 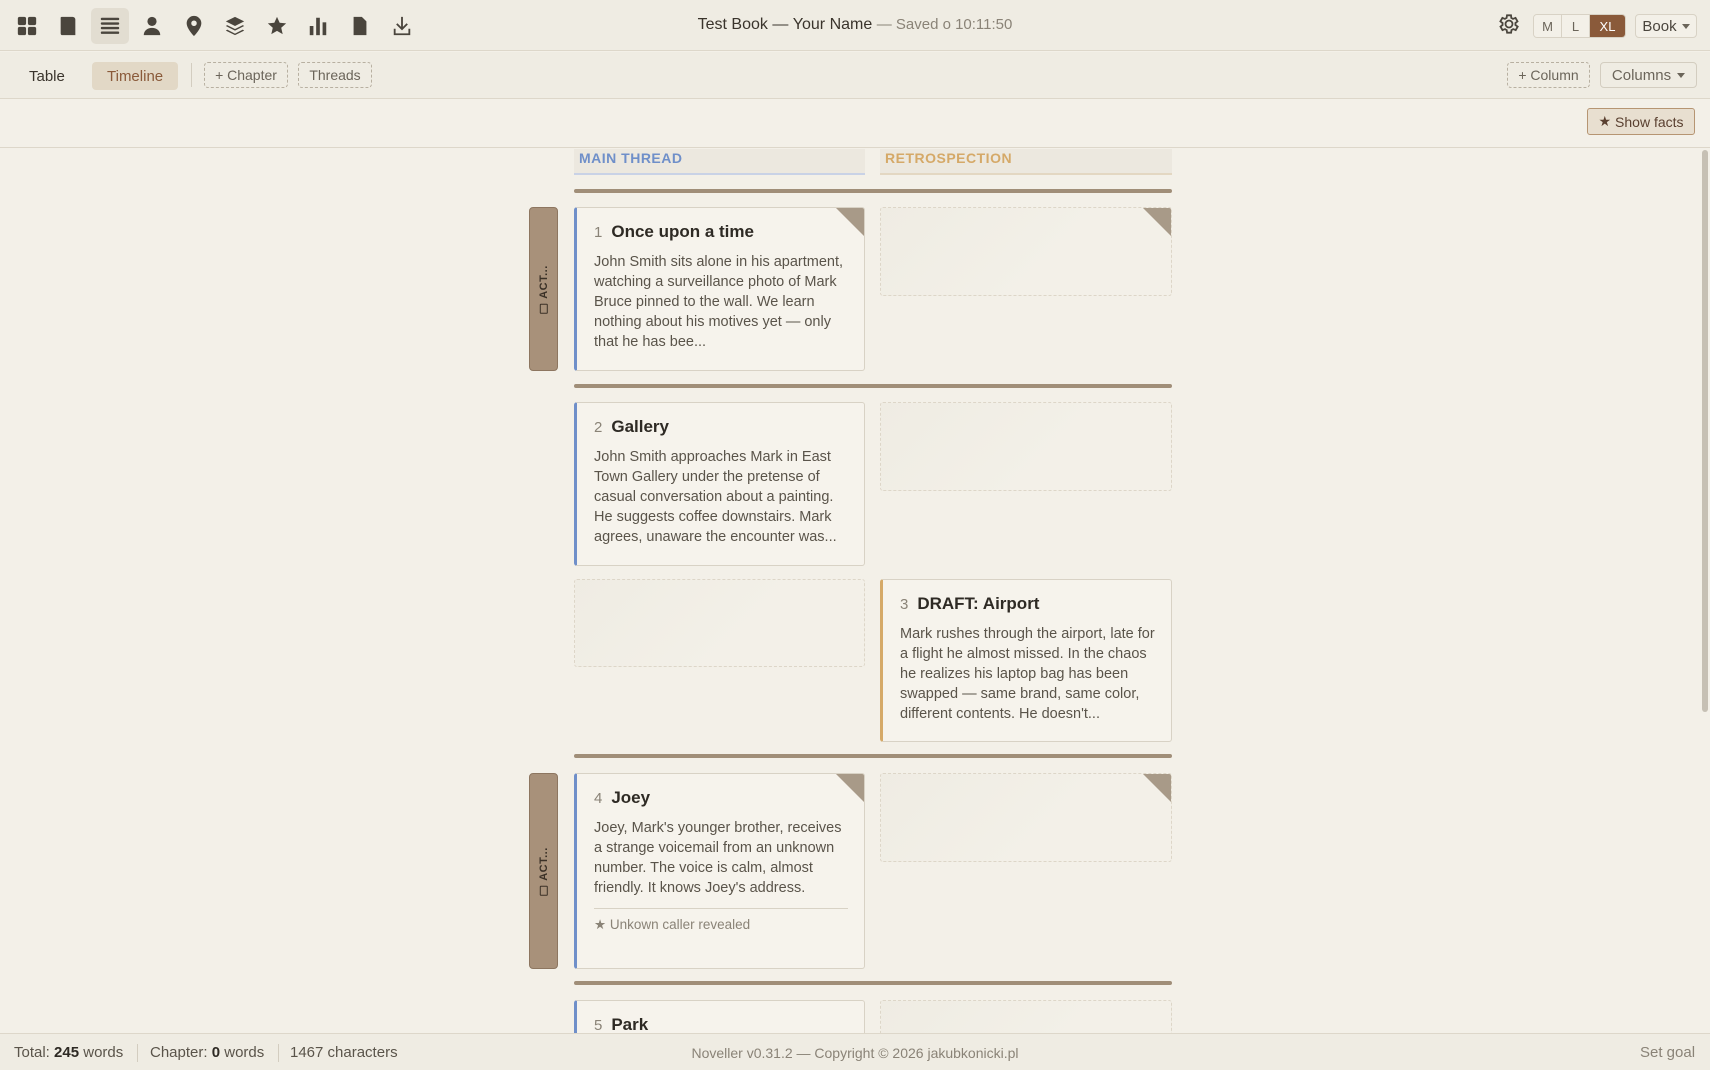 What do you see at coordinates (1641, 75) in the screenshot?
I see `columns-label: Columns` at bounding box center [1641, 75].